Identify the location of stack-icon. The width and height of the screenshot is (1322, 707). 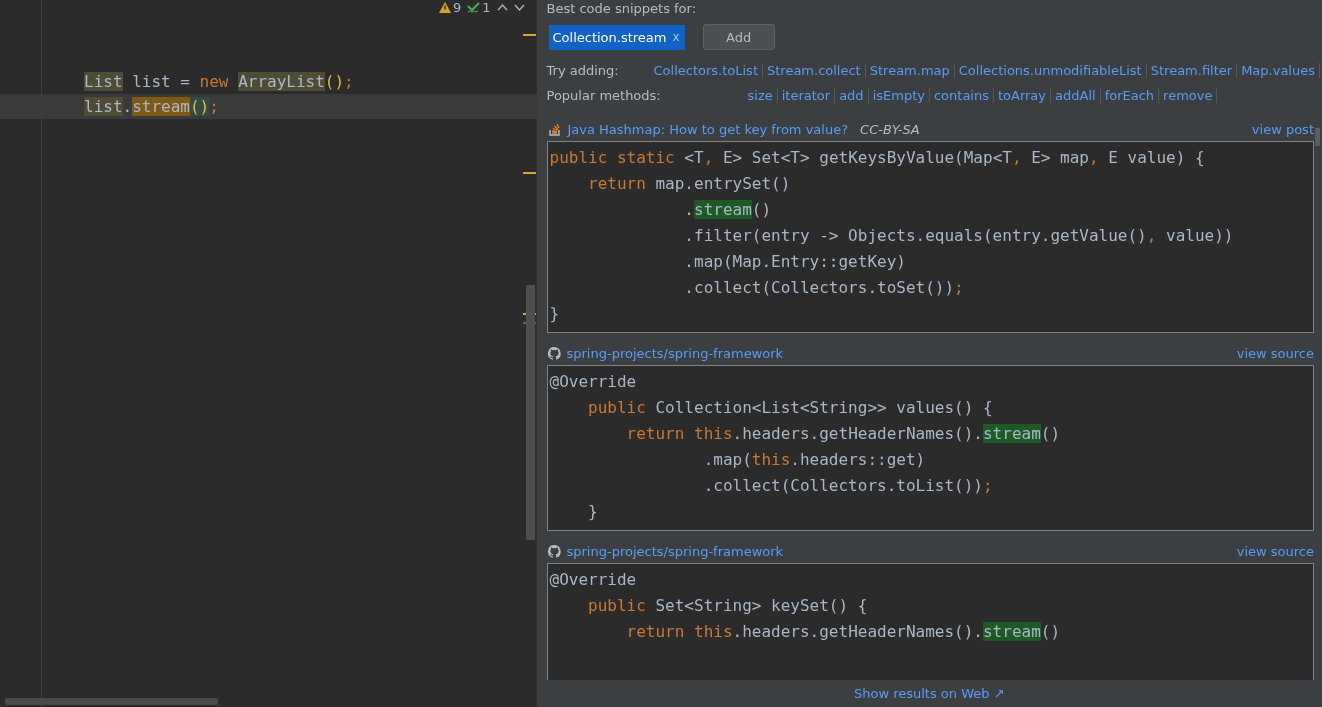
(554, 129).